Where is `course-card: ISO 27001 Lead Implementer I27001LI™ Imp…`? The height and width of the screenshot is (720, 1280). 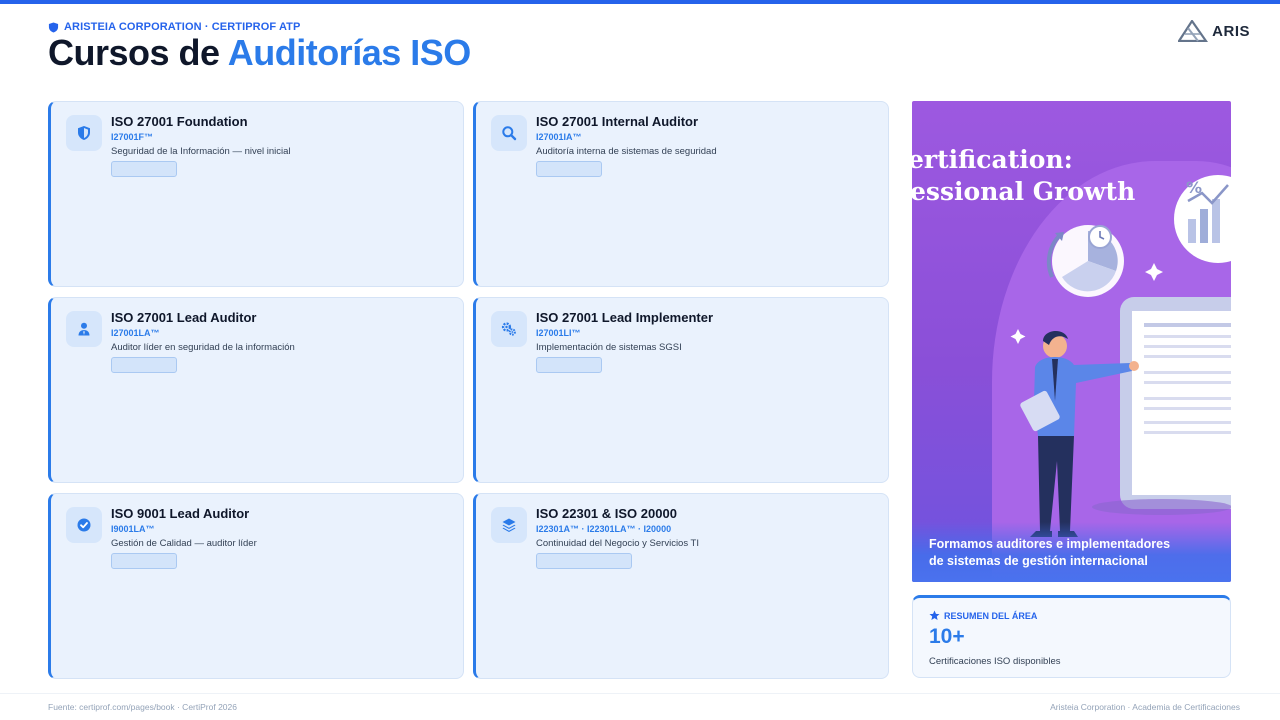
course-card: ISO 27001 Lead Implementer I27001LI™ Imp… is located at coordinates (681, 390).